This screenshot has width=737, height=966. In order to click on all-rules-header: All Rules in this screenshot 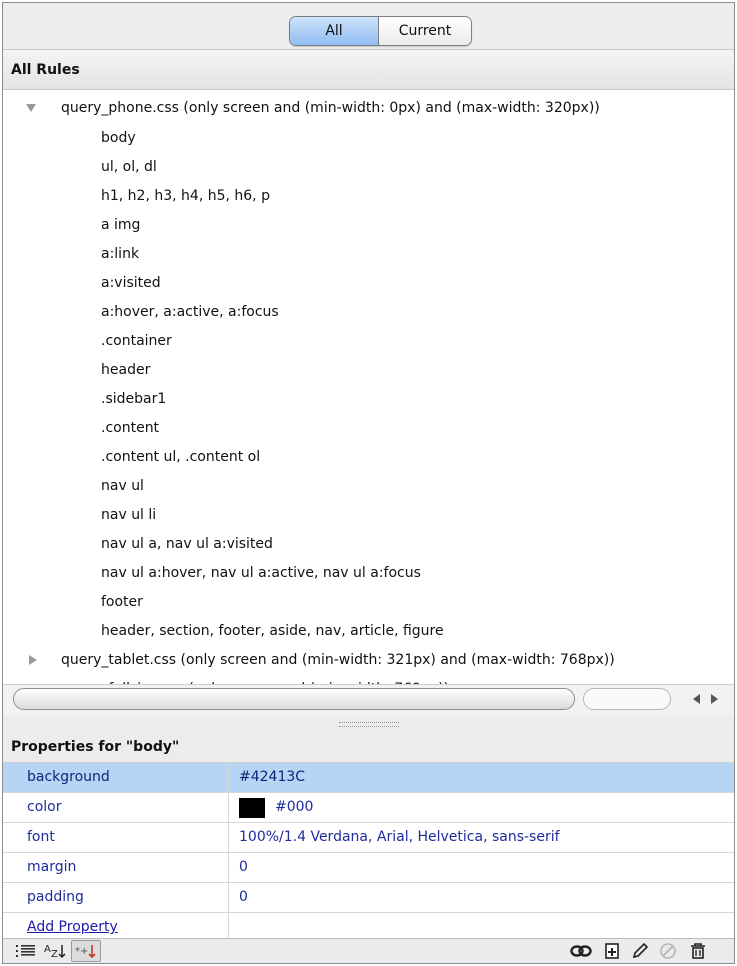, I will do `click(368, 70)`.